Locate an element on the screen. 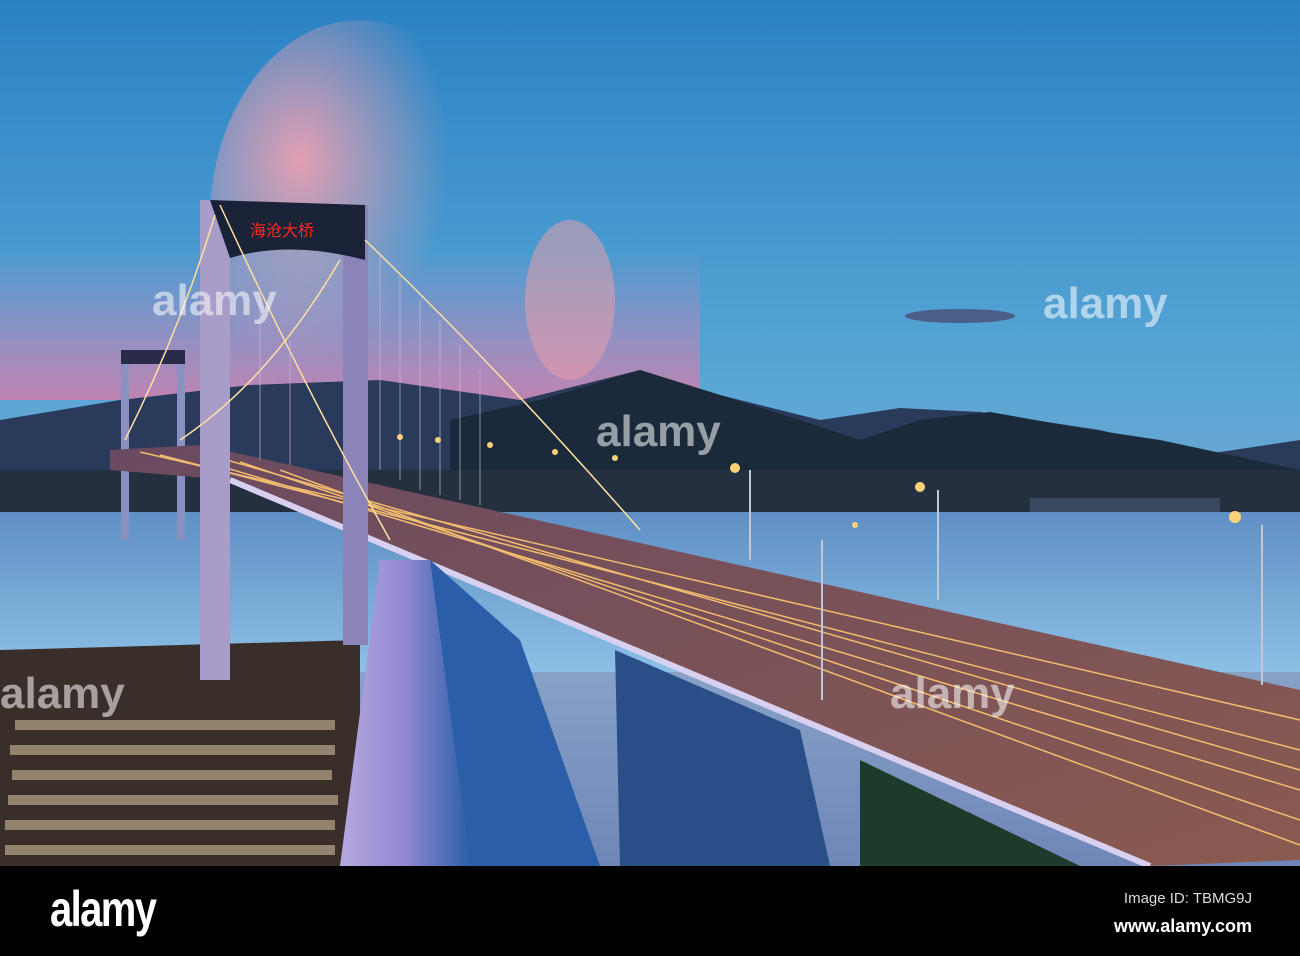 The height and width of the screenshot is (956, 1300). footer-bar: alamy Image ID: TBMG9J www.alamy.com is located at coordinates (650, 911).